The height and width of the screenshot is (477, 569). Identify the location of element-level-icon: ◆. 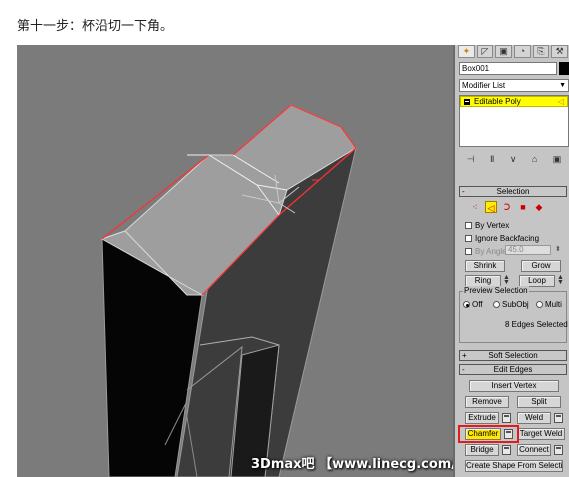
(539, 207).